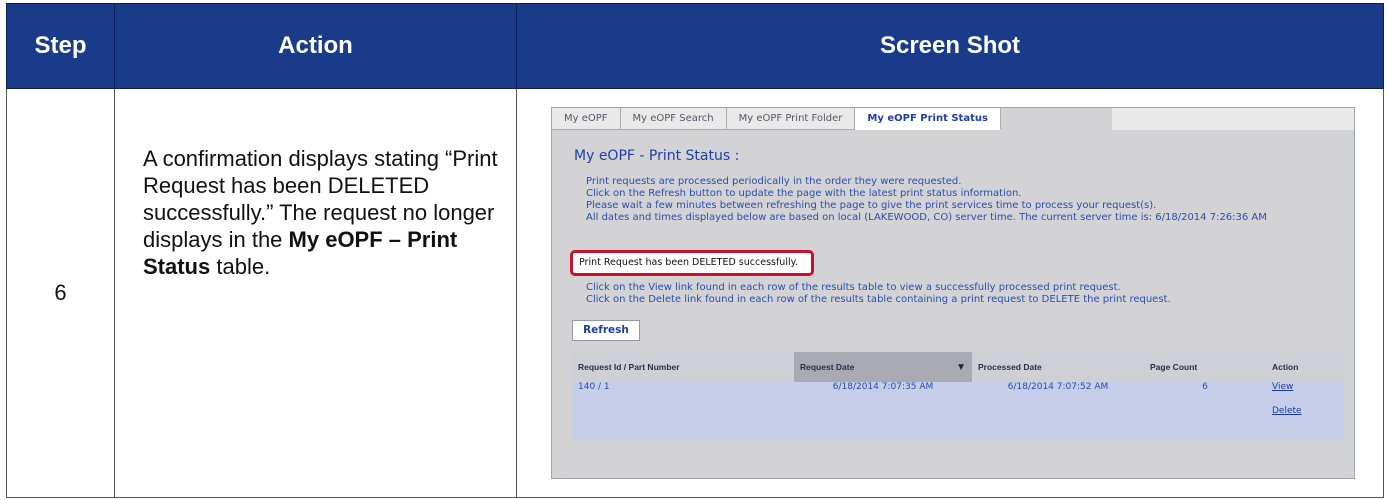  I want to click on tab-bar-background, so click(1233, 119).